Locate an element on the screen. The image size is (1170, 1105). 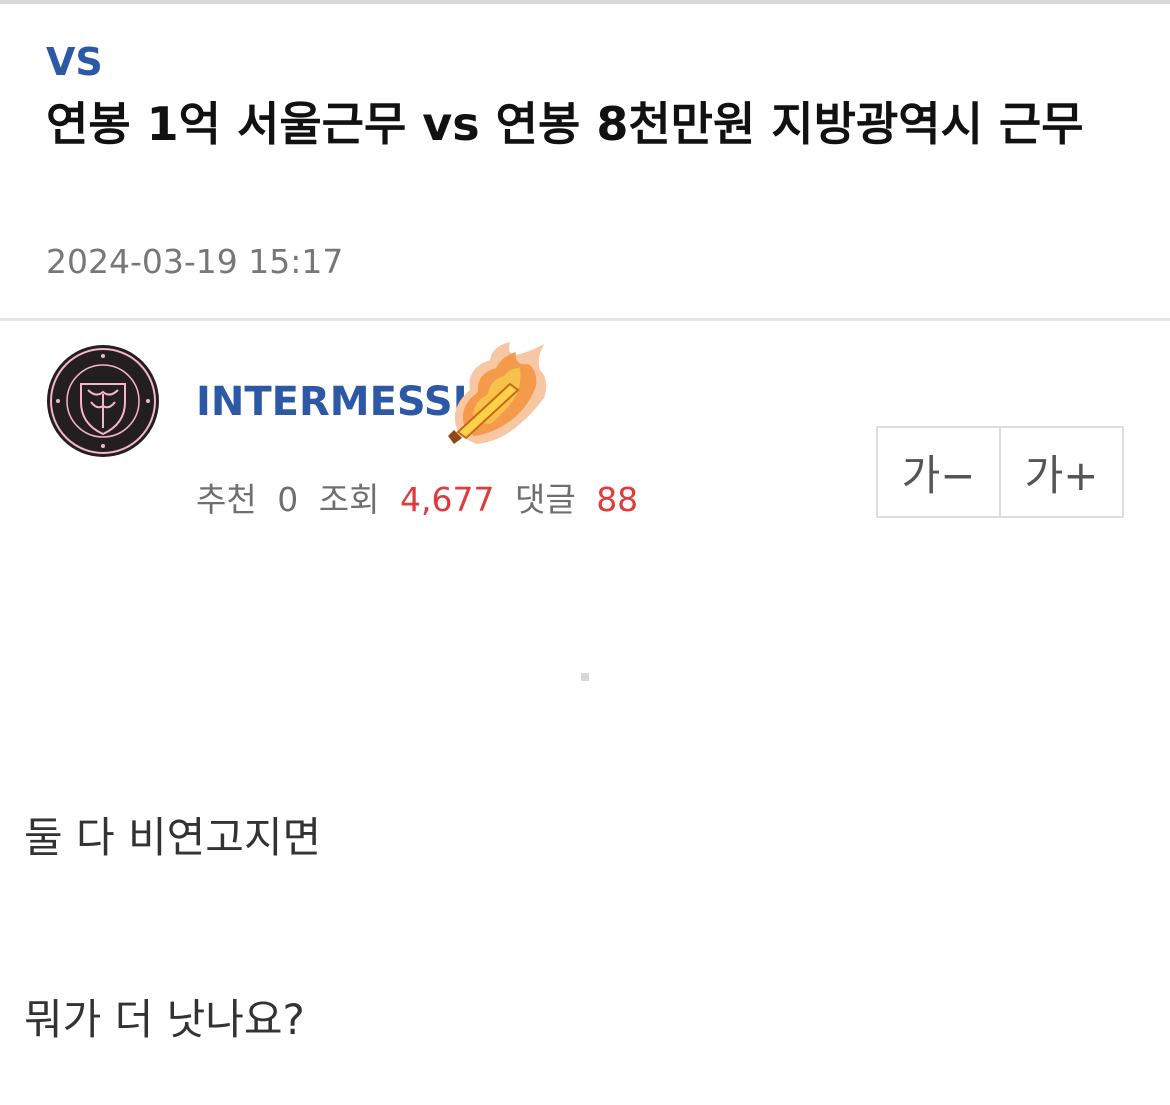
header-divider is located at coordinates (585, 319).